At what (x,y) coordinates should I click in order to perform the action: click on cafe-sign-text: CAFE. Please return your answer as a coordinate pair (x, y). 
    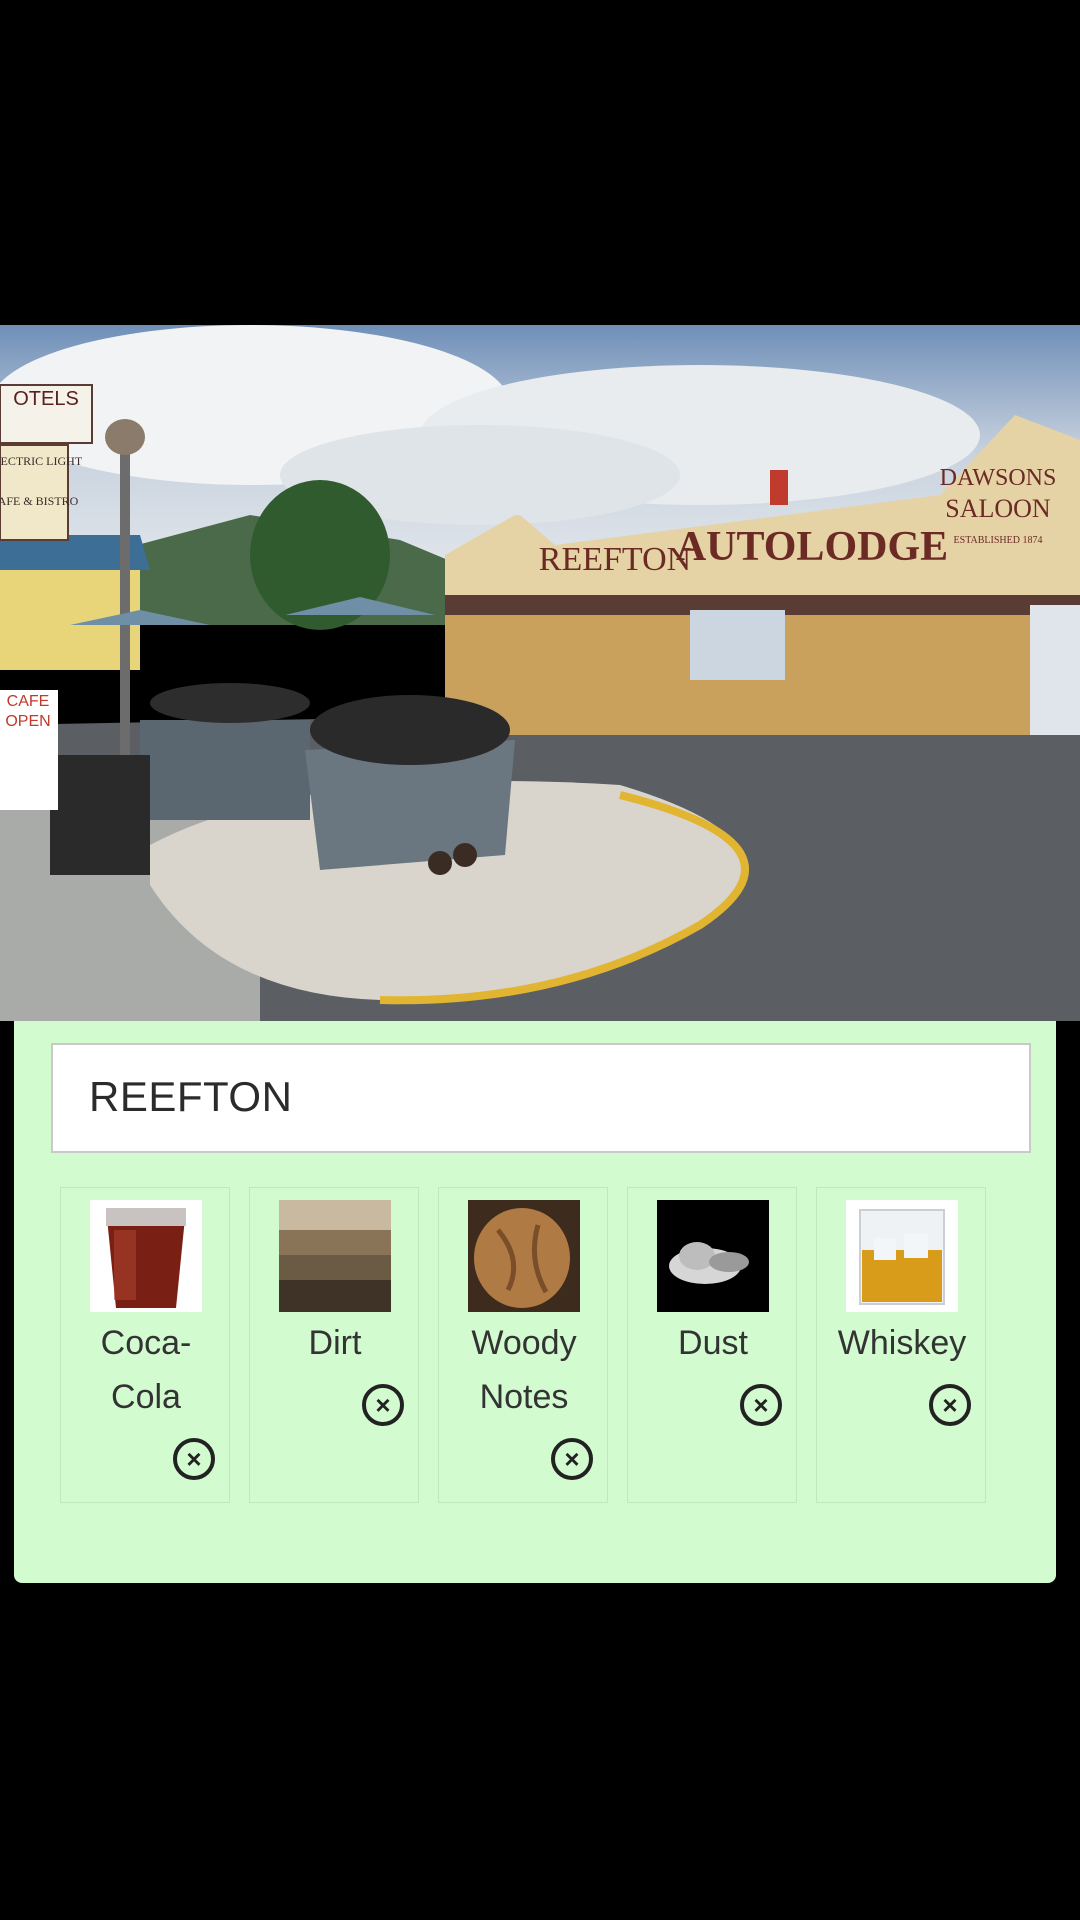
    Looking at the image, I should click on (28, 701).